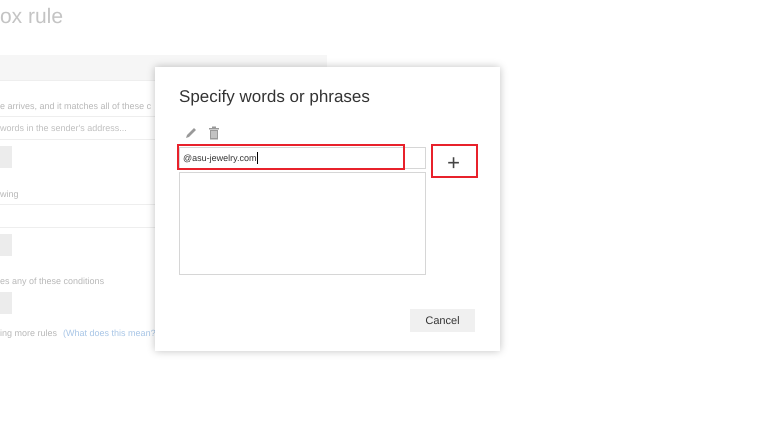  Describe the element at coordinates (302, 158) in the screenshot. I see `phrase-input: @asu-jewelry.com` at that location.